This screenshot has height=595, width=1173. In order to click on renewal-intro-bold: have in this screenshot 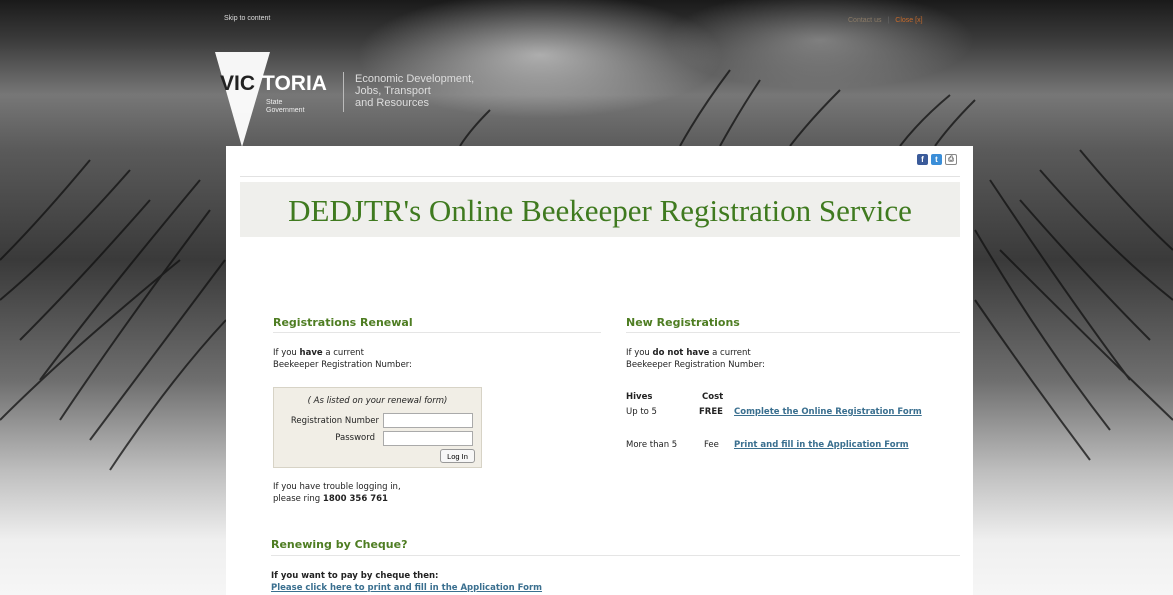, I will do `click(311, 353)`.